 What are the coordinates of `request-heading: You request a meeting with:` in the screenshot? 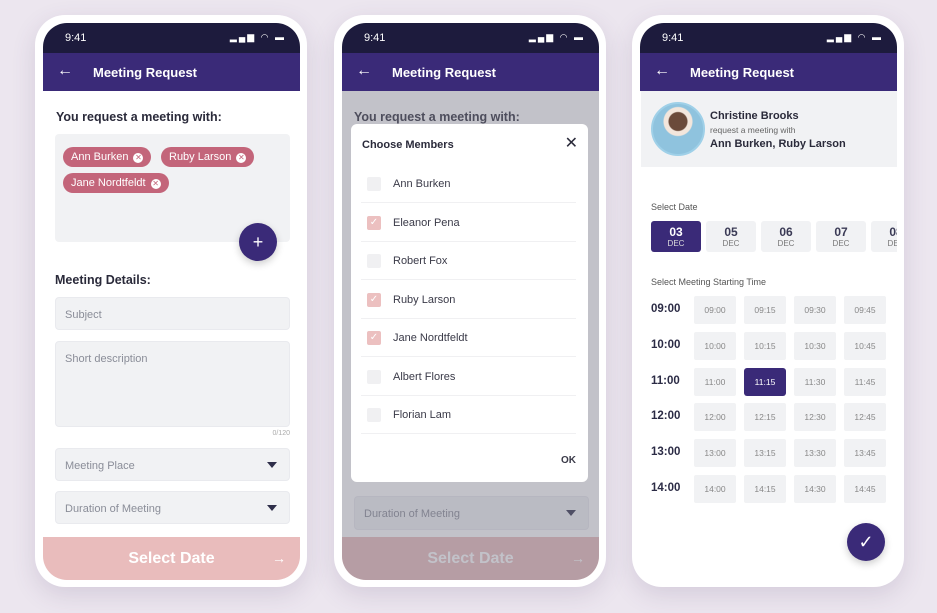 It's located at (139, 117).